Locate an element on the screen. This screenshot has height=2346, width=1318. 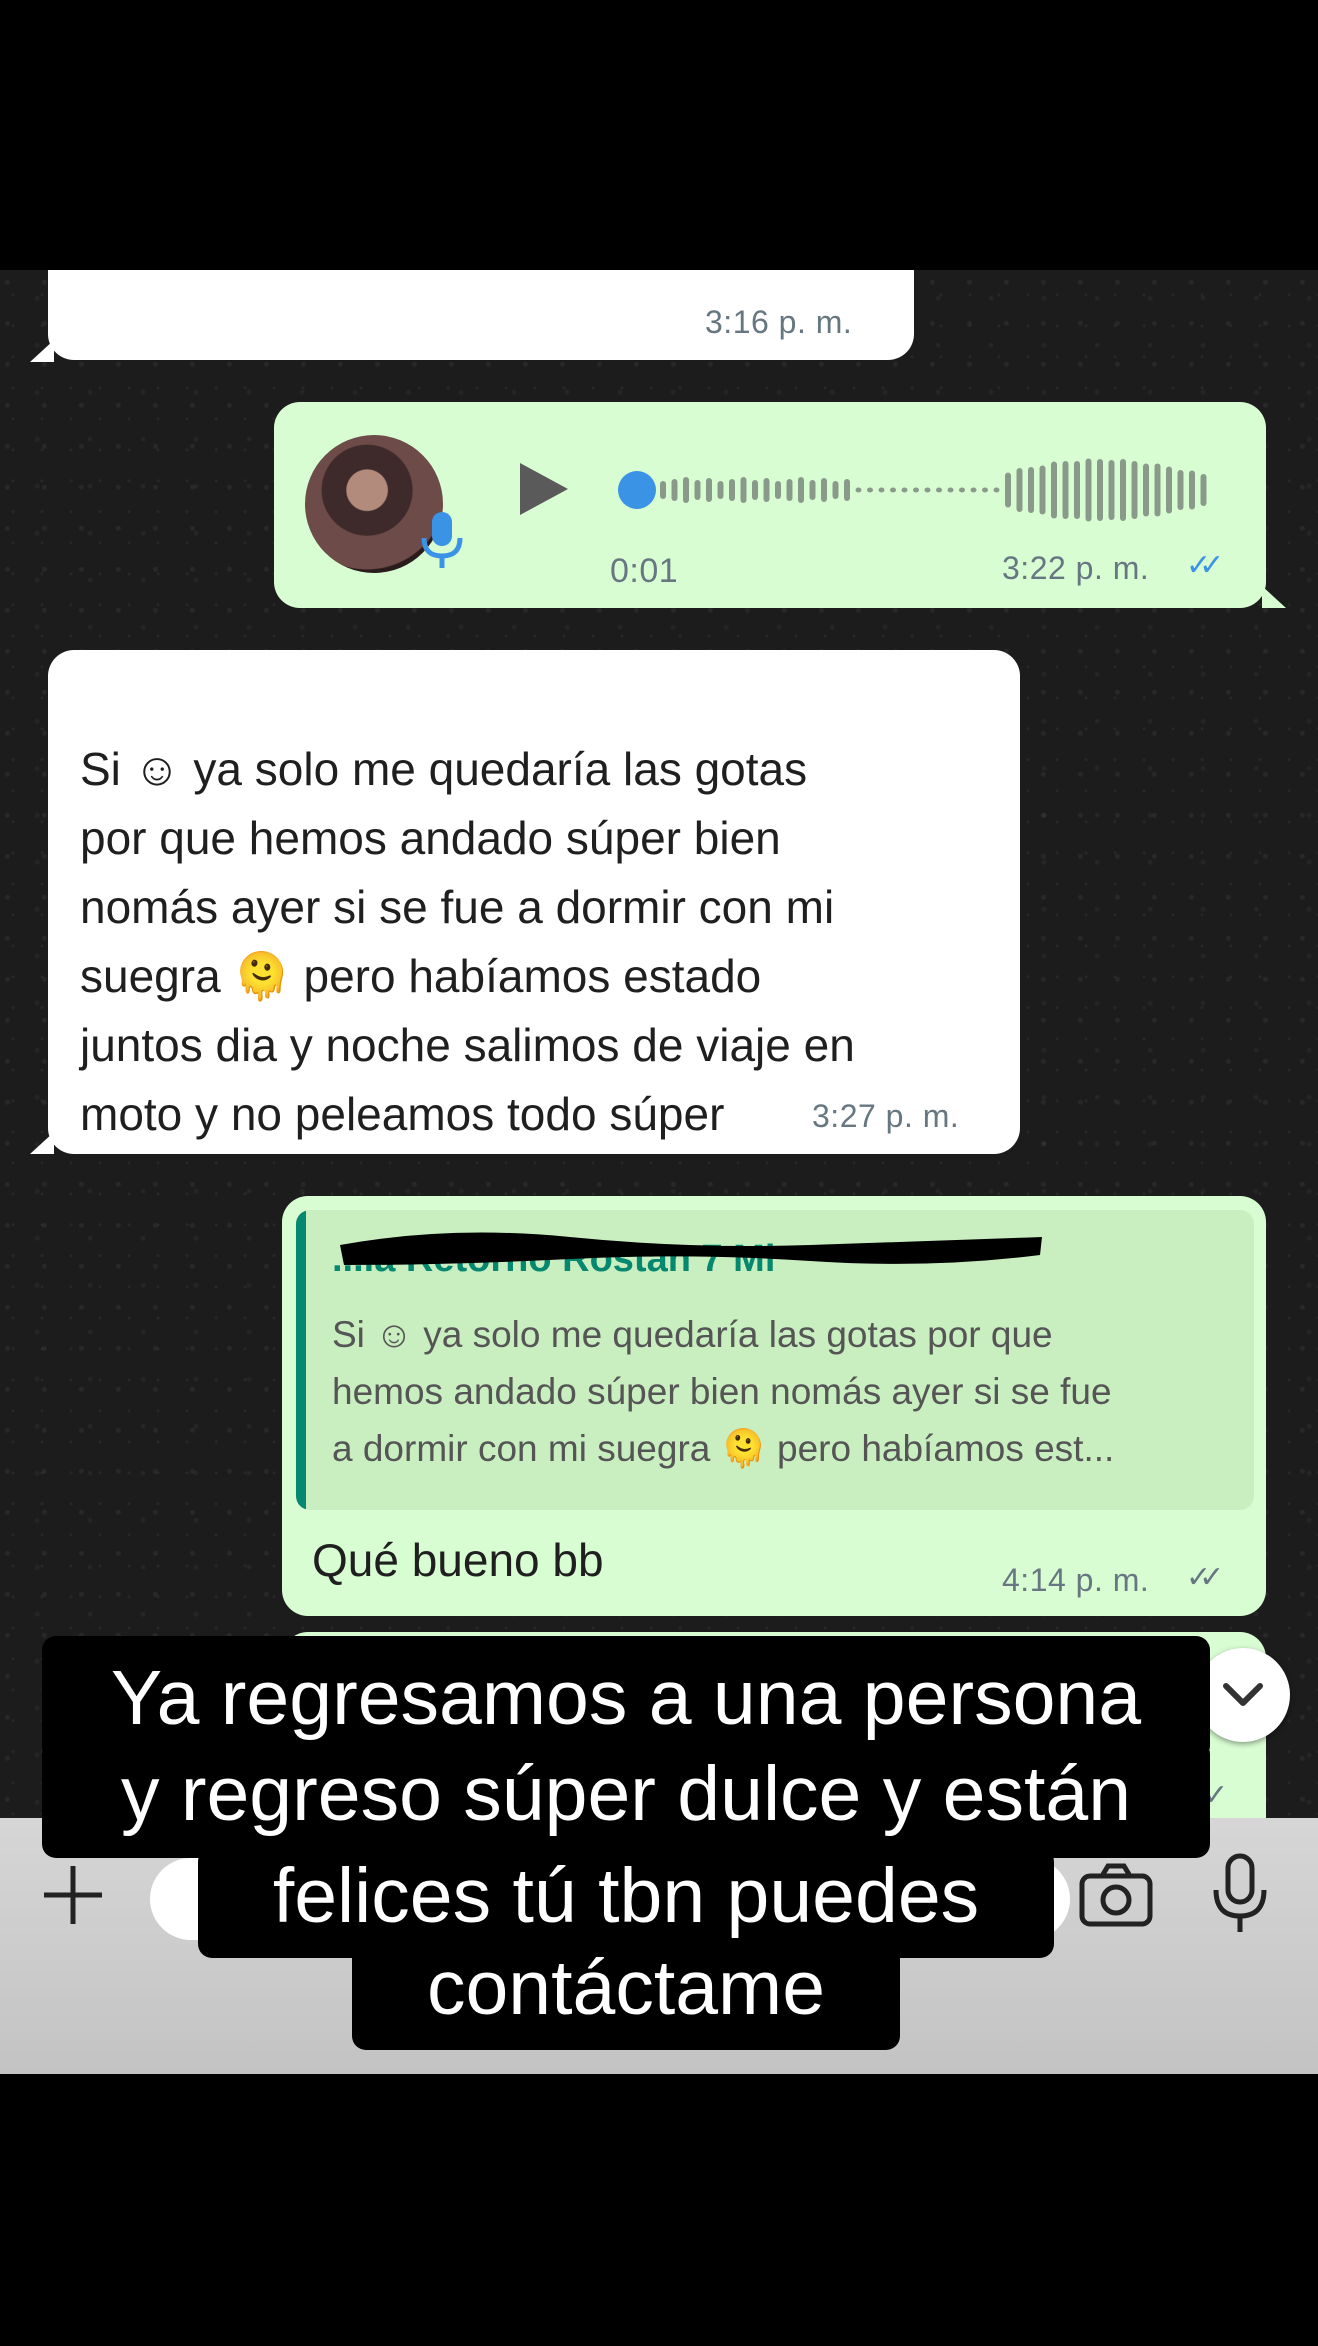
bottom-letterbox is located at coordinates (659, 2210).